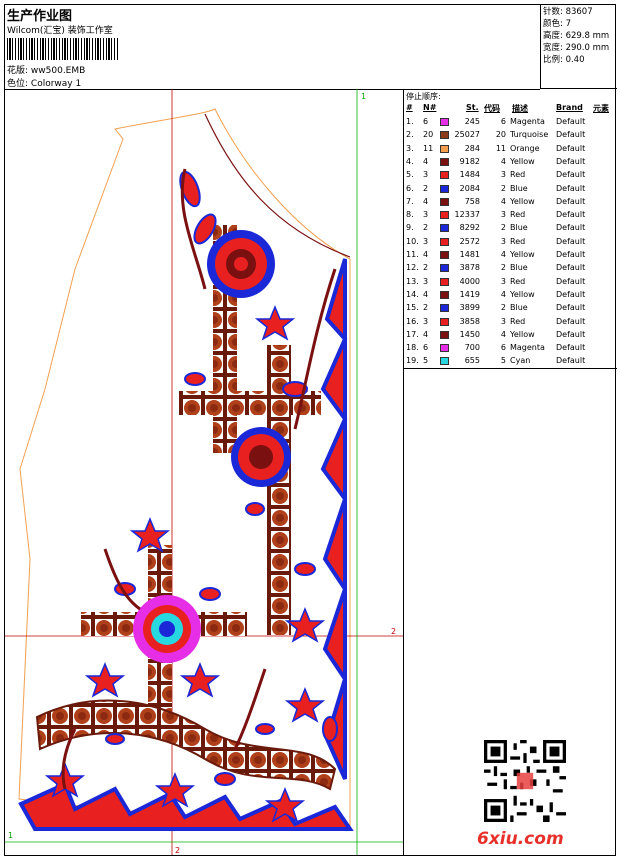 This screenshot has width=620, height=860. Describe the element at coordinates (467, 215) in the screenshot. I see `row-stitches: 12337` at that location.